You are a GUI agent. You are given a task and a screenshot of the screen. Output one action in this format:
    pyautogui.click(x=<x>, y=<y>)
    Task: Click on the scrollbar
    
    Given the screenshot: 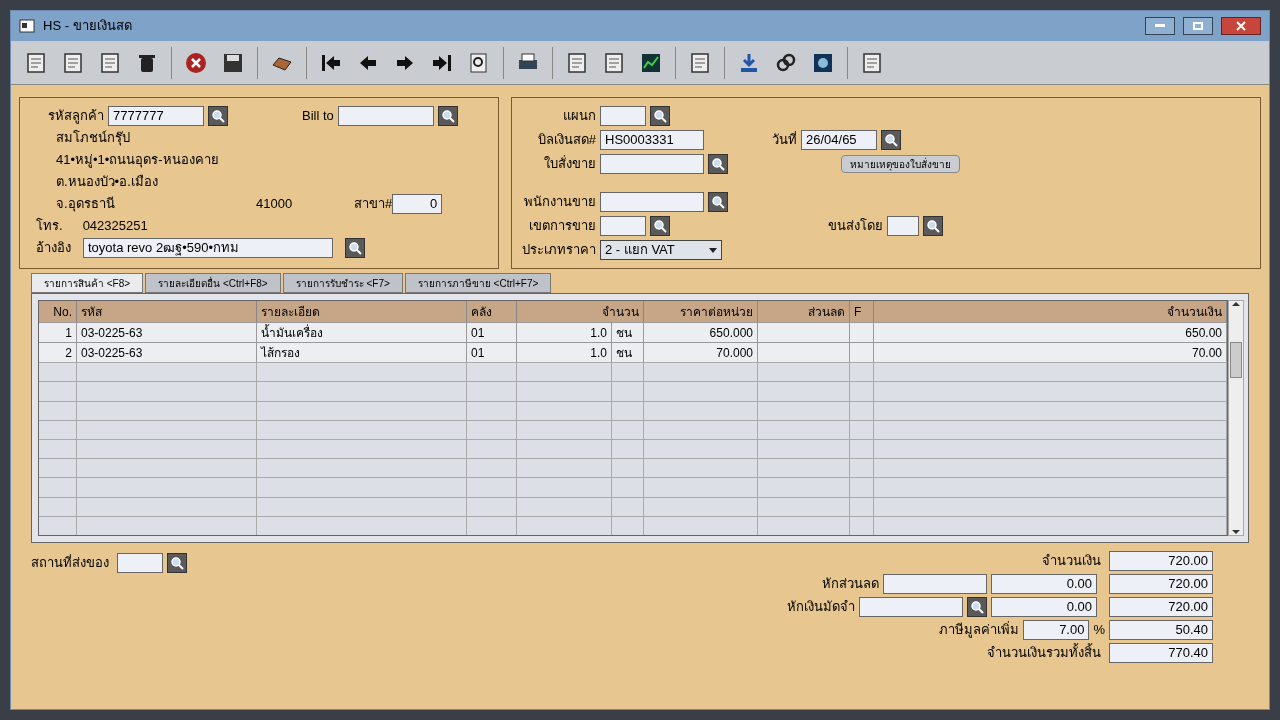 What is the action you would take?
    pyautogui.click(x=1236, y=418)
    